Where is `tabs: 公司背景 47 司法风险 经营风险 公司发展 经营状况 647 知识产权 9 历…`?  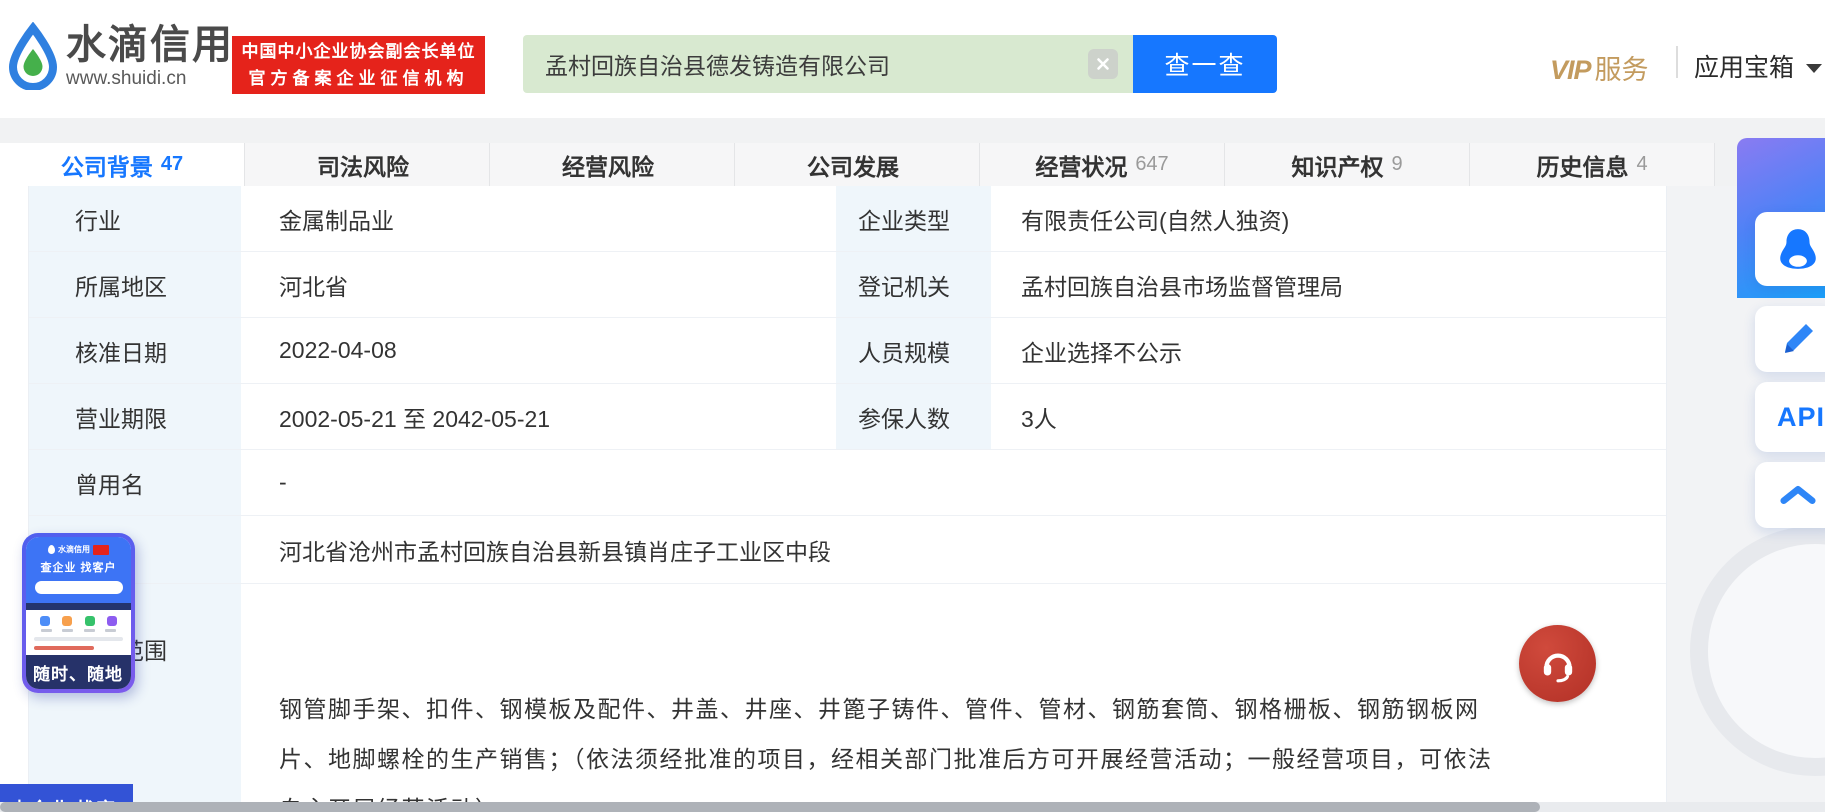 tabs: 公司背景 47 司法风险 经营风险 公司发展 经营状况 647 知识产权 9 历… is located at coordinates (857, 164).